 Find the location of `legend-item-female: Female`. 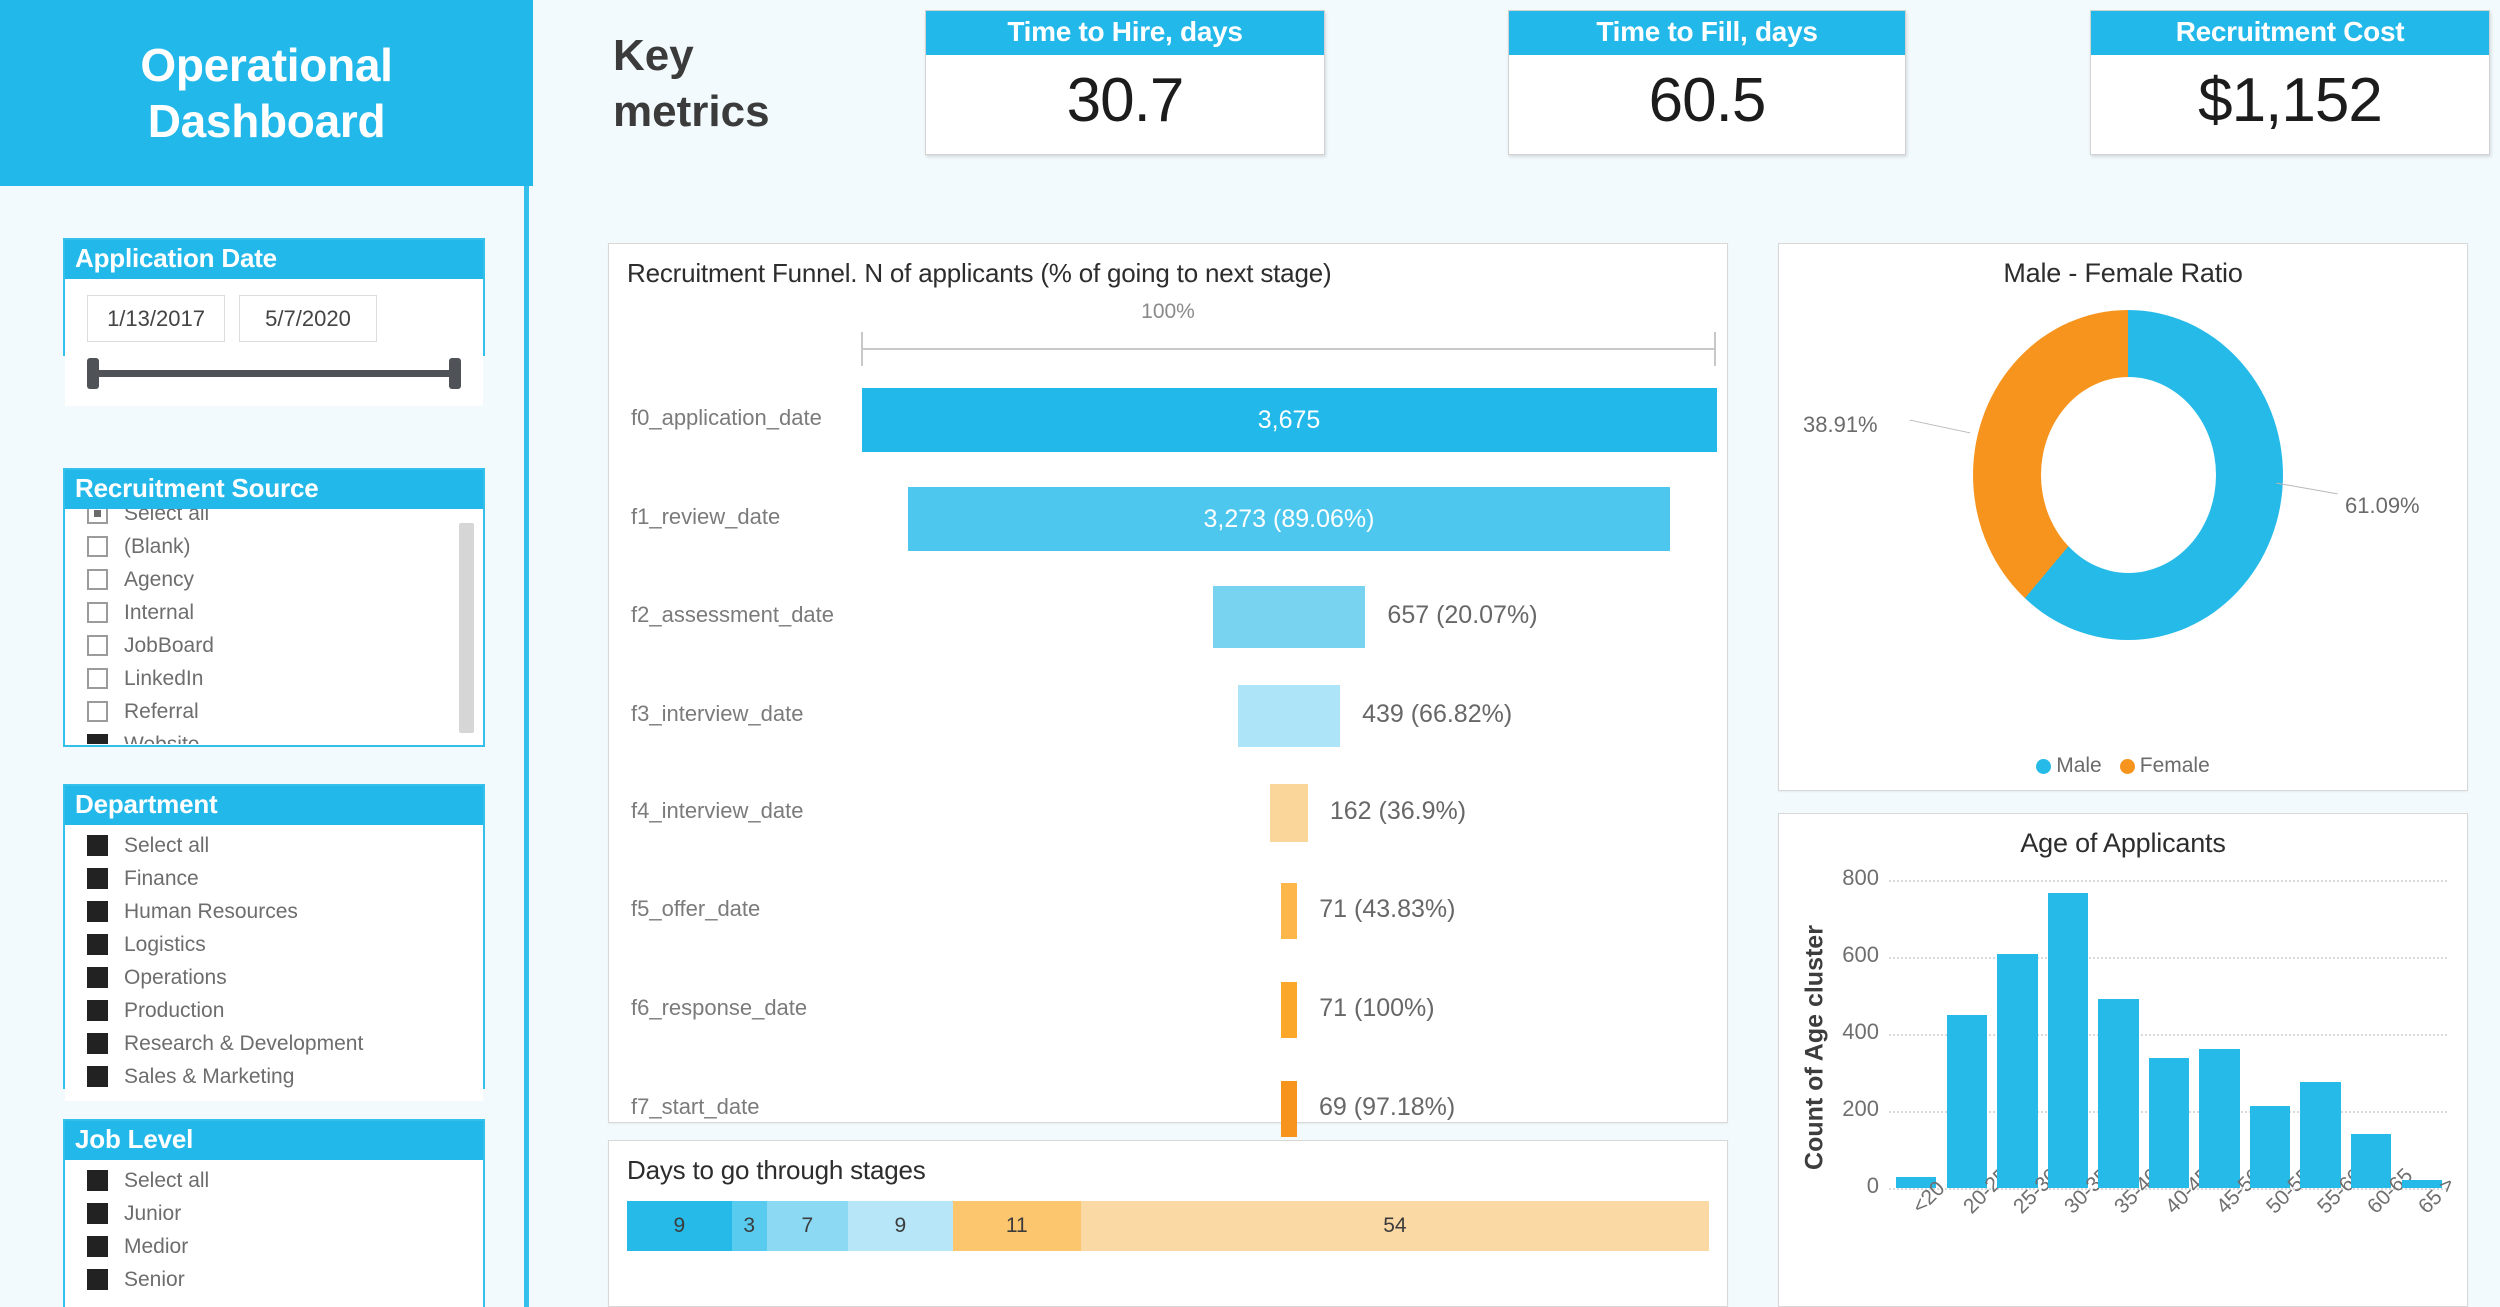

legend-item-female: Female is located at coordinates (2164, 766).